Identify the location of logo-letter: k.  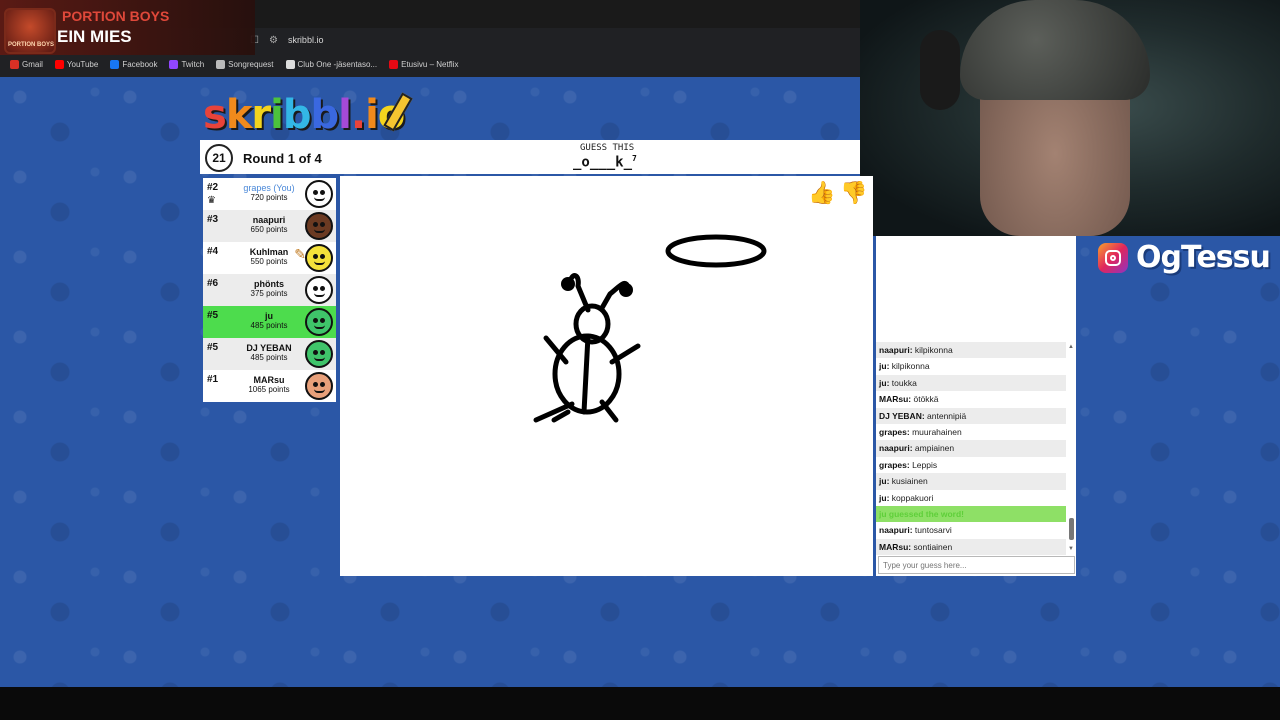
(239, 115).